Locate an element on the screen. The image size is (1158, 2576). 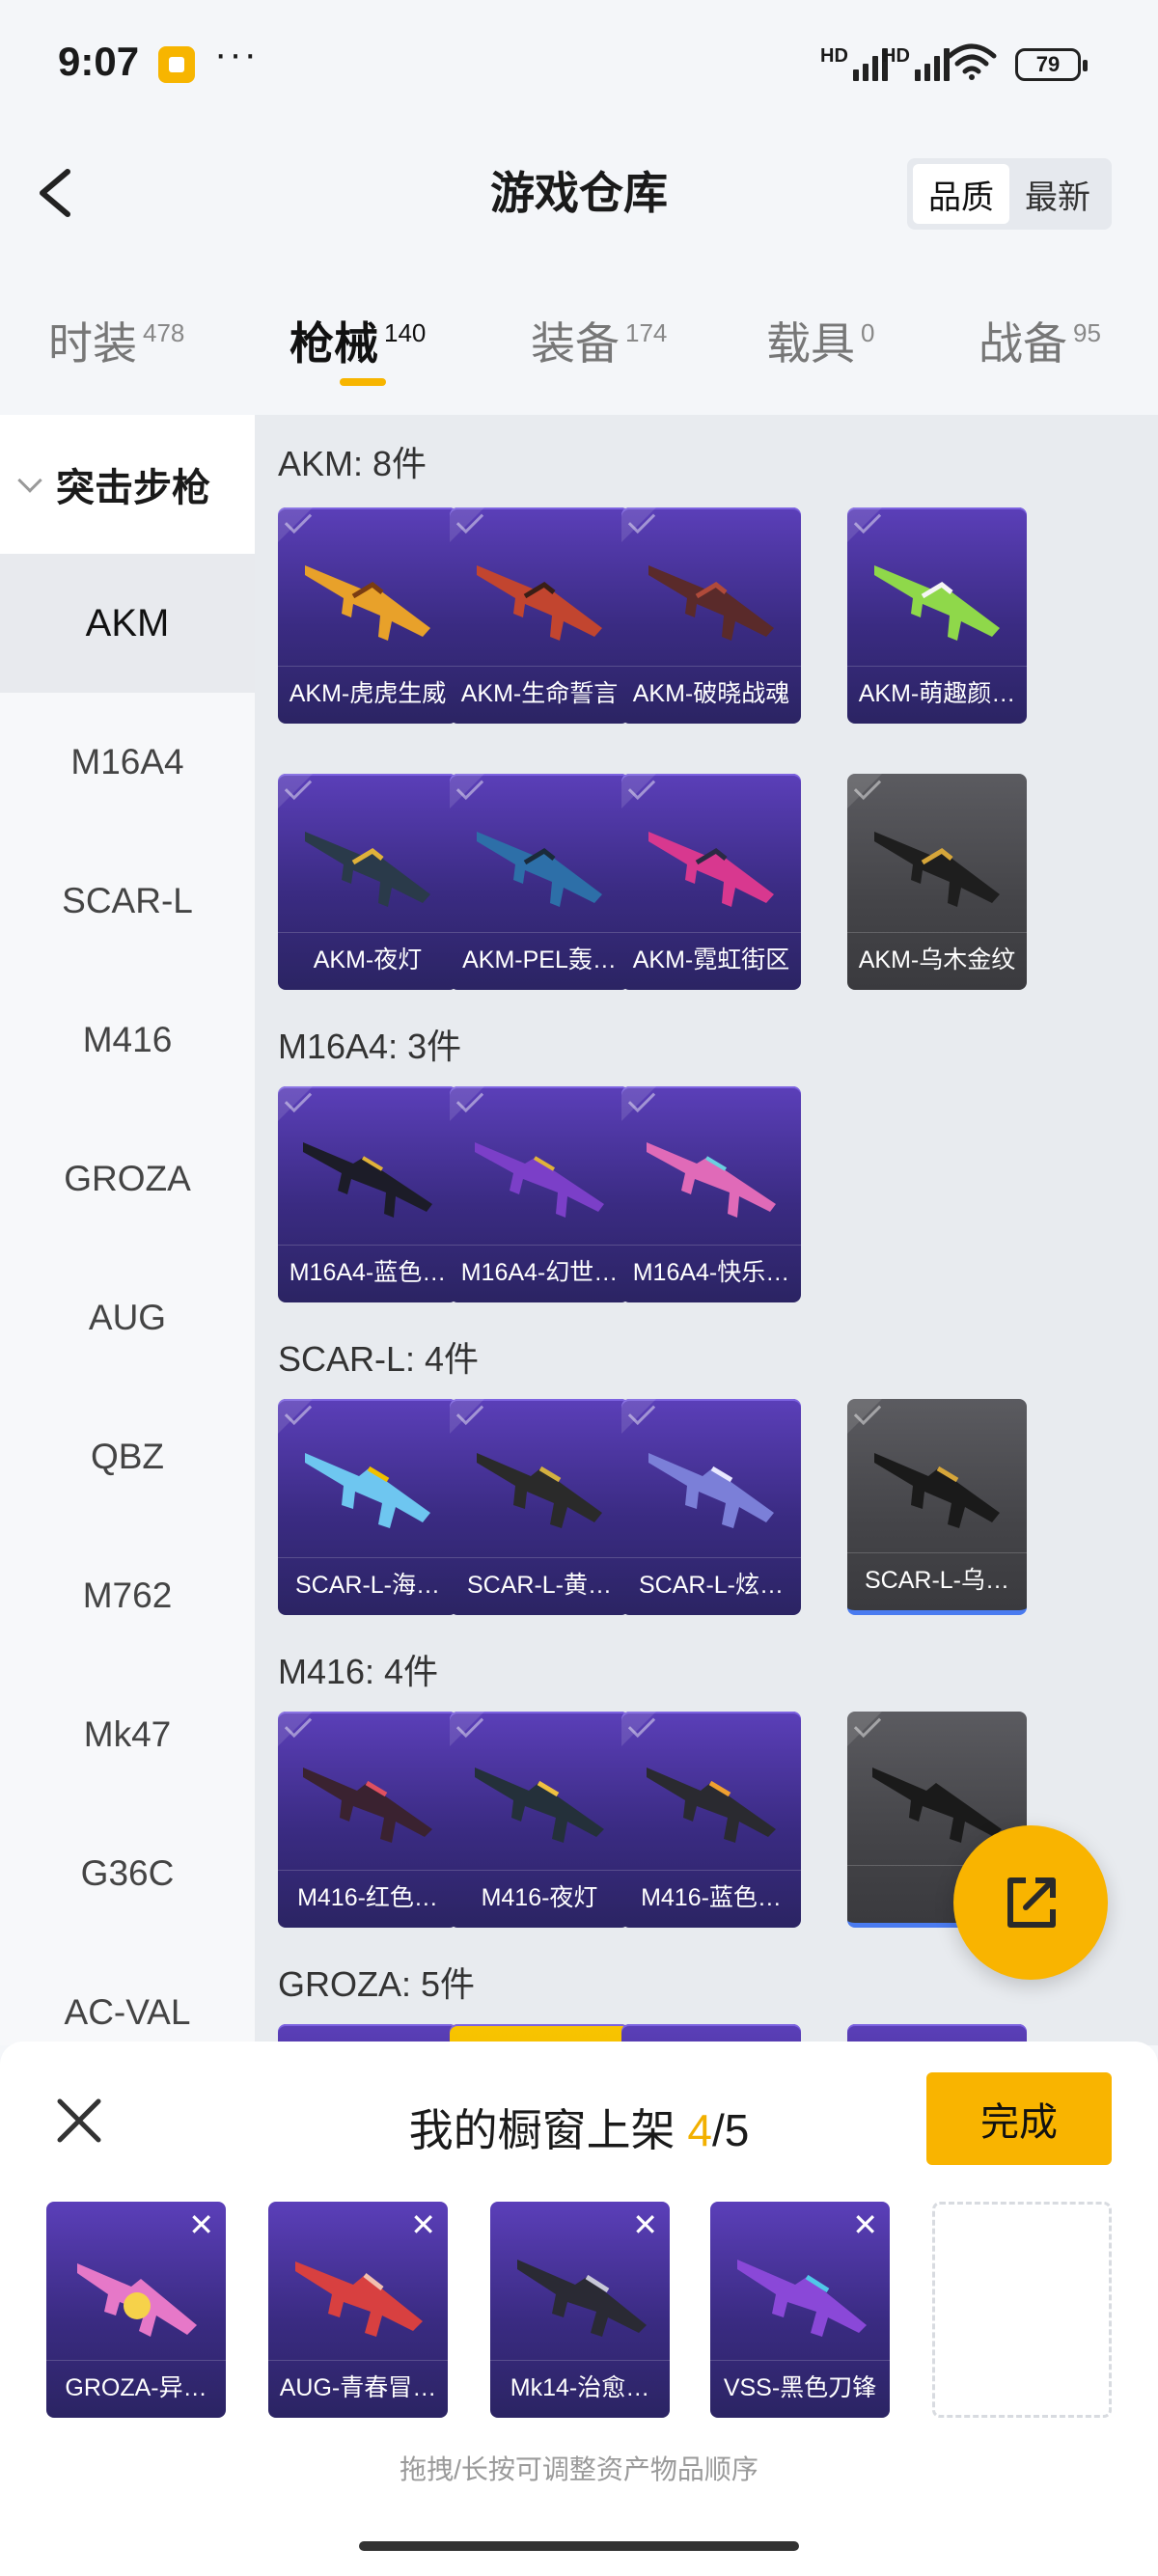
section-title-groza: GROZA: 5件 is located at coordinates (377, 1984).